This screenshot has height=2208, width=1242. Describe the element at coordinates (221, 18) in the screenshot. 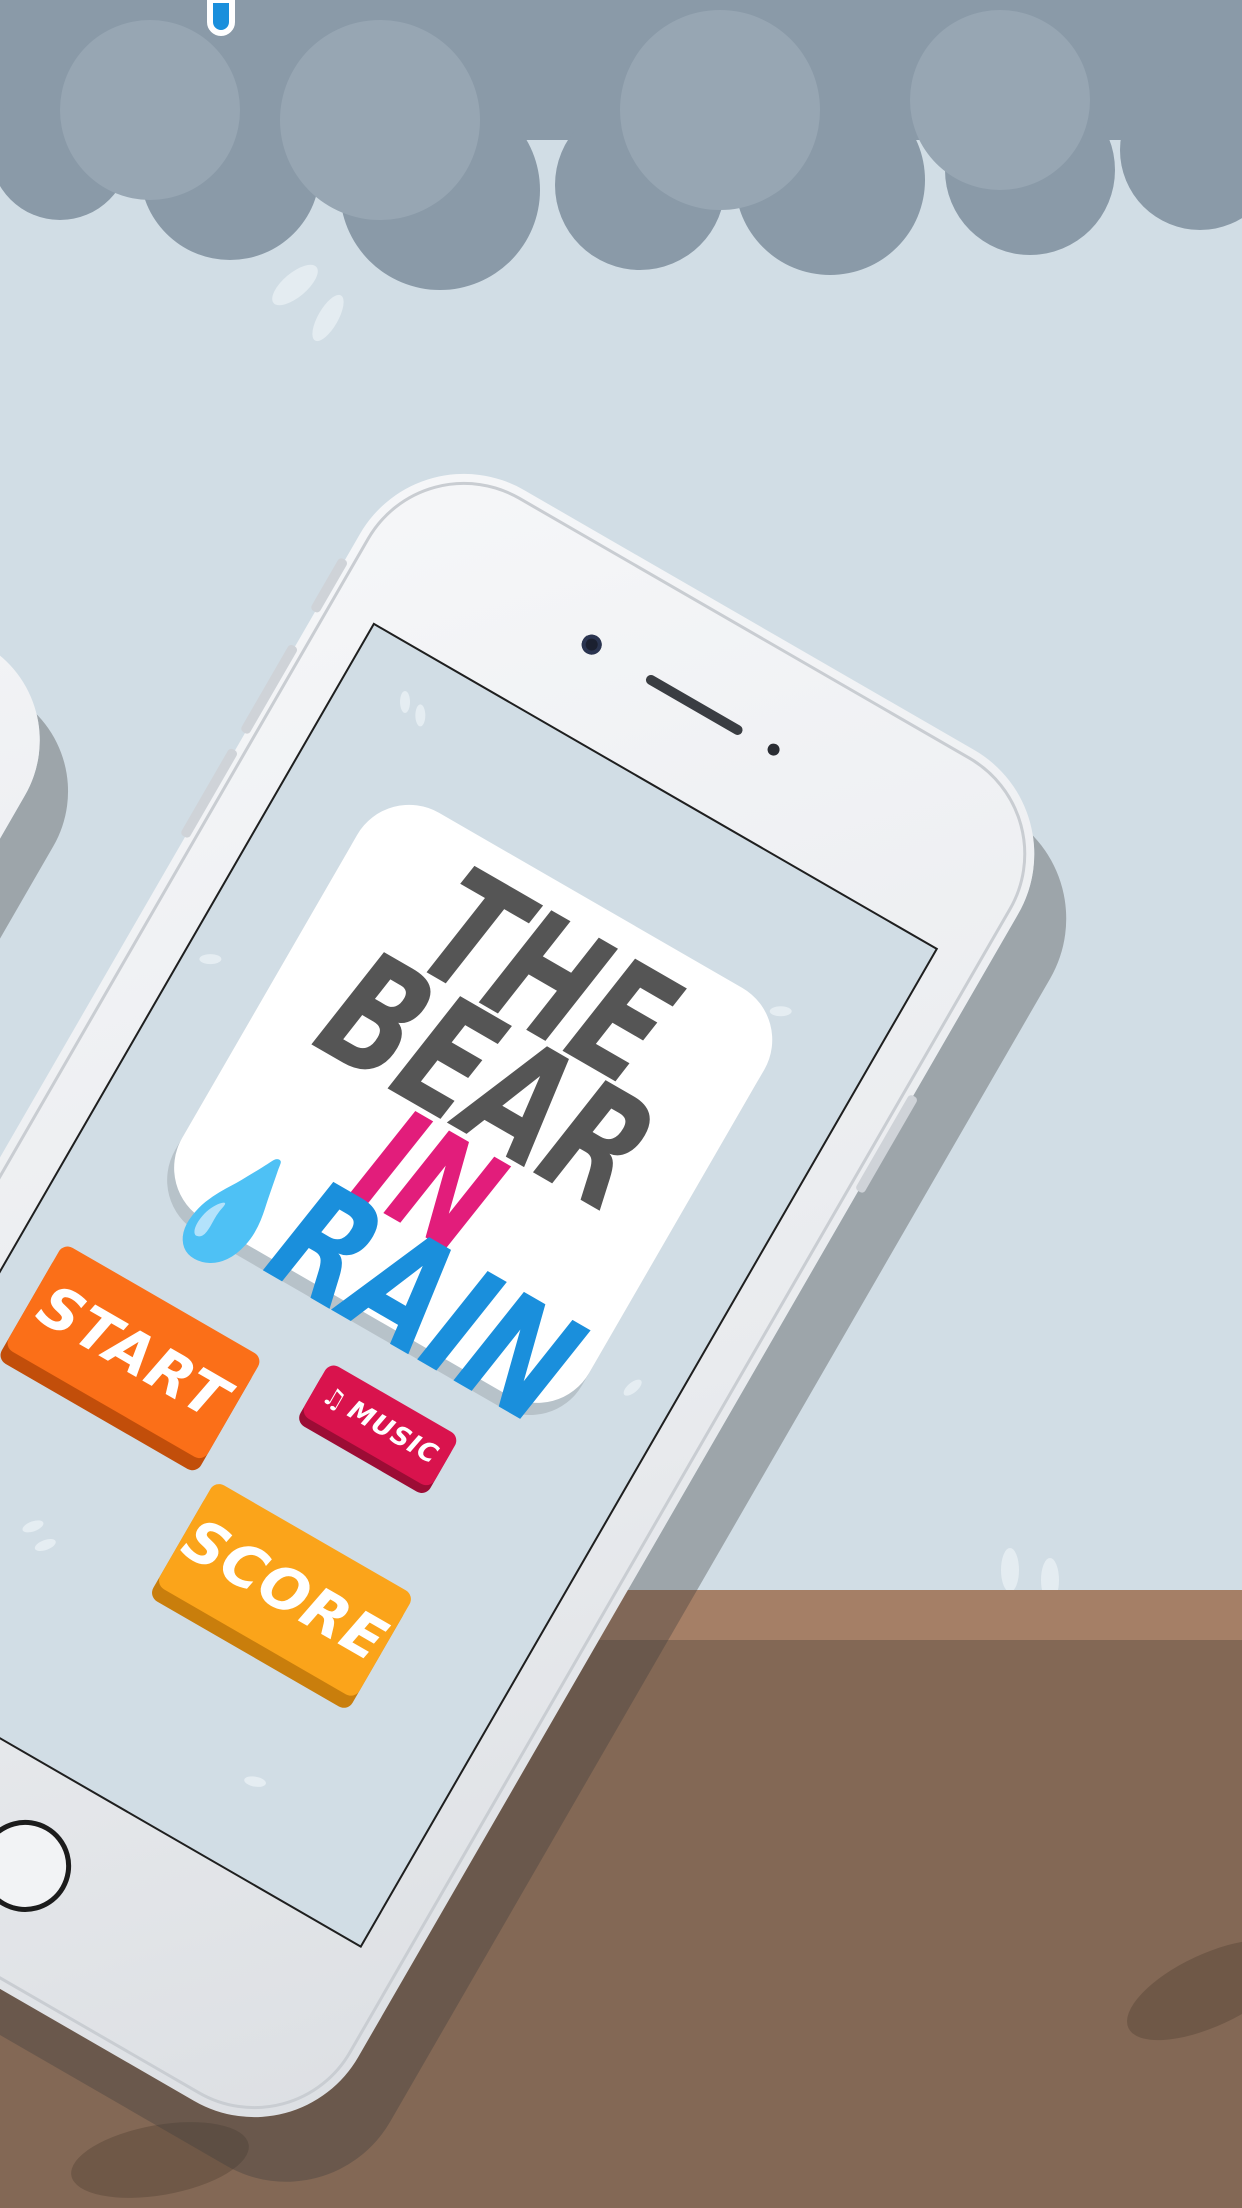

I see `raindrop-icon` at that location.